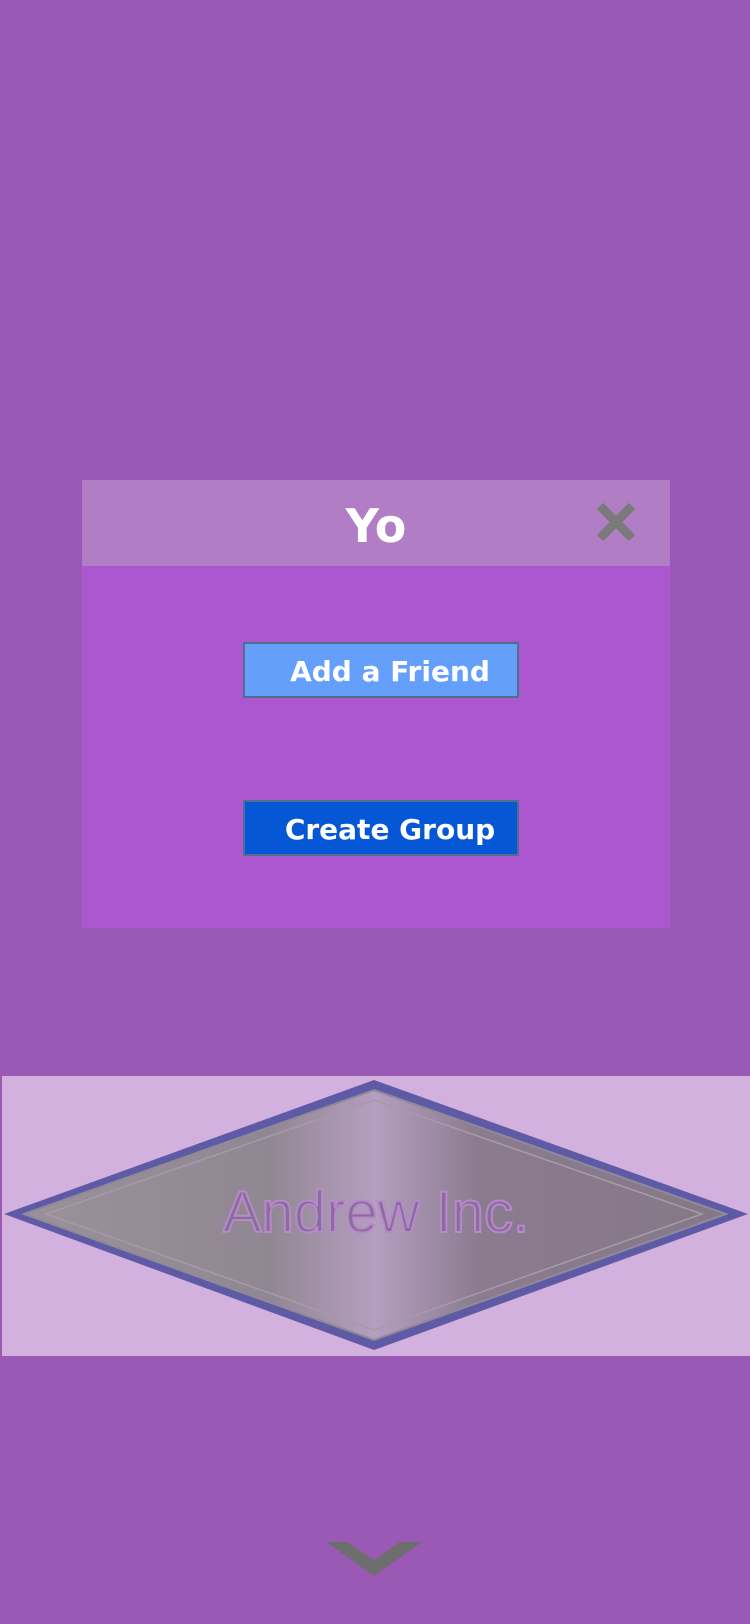 The height and width of the screenshot is (1624, 750). I want to click on dialog-header: Yo, so click(376, 523).